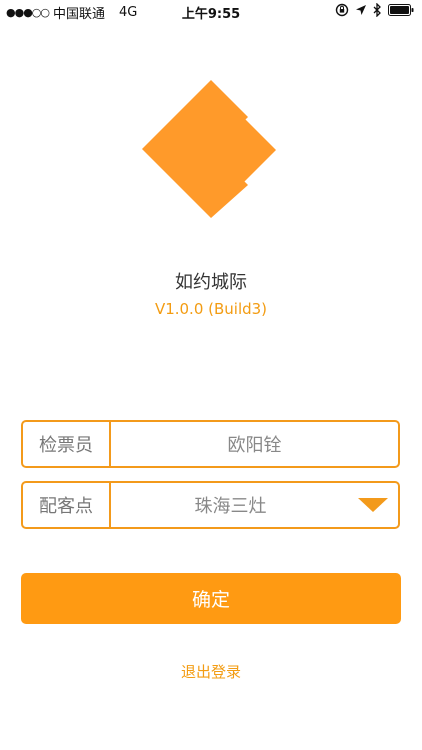 This screenshot has height=750, width=422. I want to click on app-version: V1.0.0 (Build3), so click(211, 309).